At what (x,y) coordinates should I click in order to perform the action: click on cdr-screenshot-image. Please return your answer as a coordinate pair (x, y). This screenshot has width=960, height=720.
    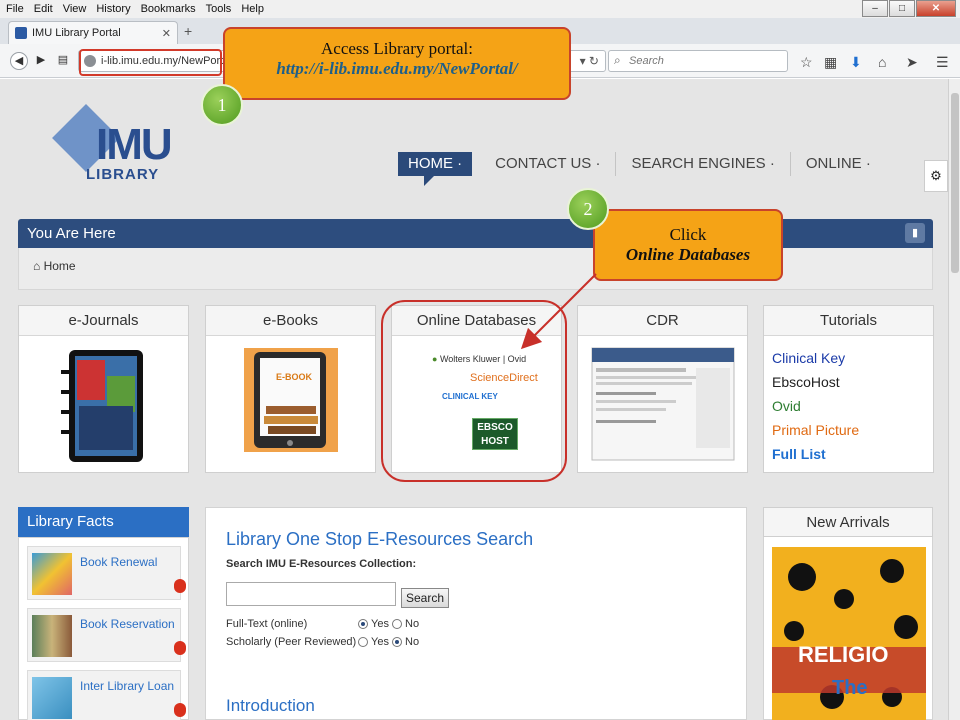
    Looking at the image, I should click on (663, 404).